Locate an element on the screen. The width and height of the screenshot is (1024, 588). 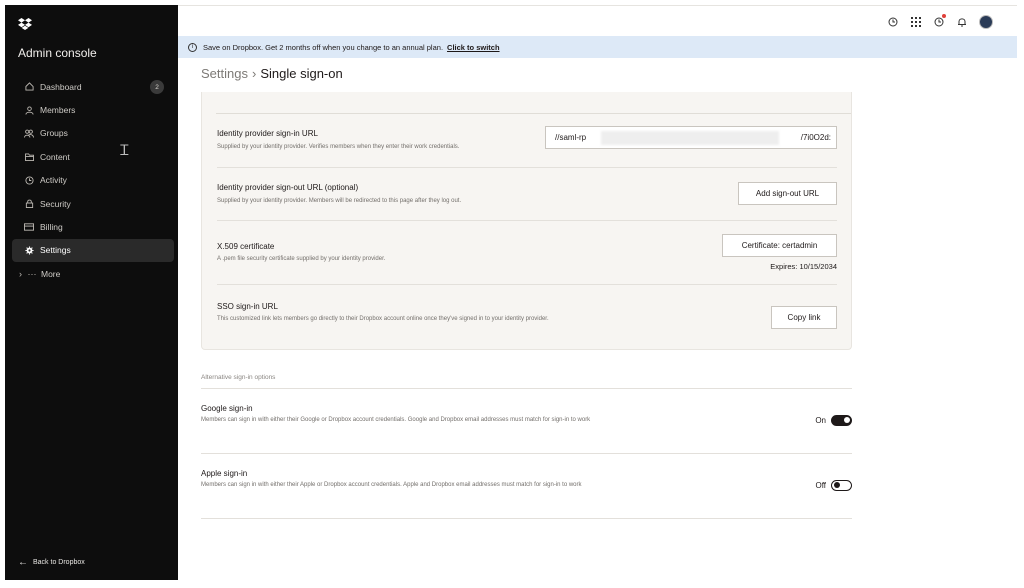
text-cursor-icon: Ꮖ is located at coordinates (125, 150).